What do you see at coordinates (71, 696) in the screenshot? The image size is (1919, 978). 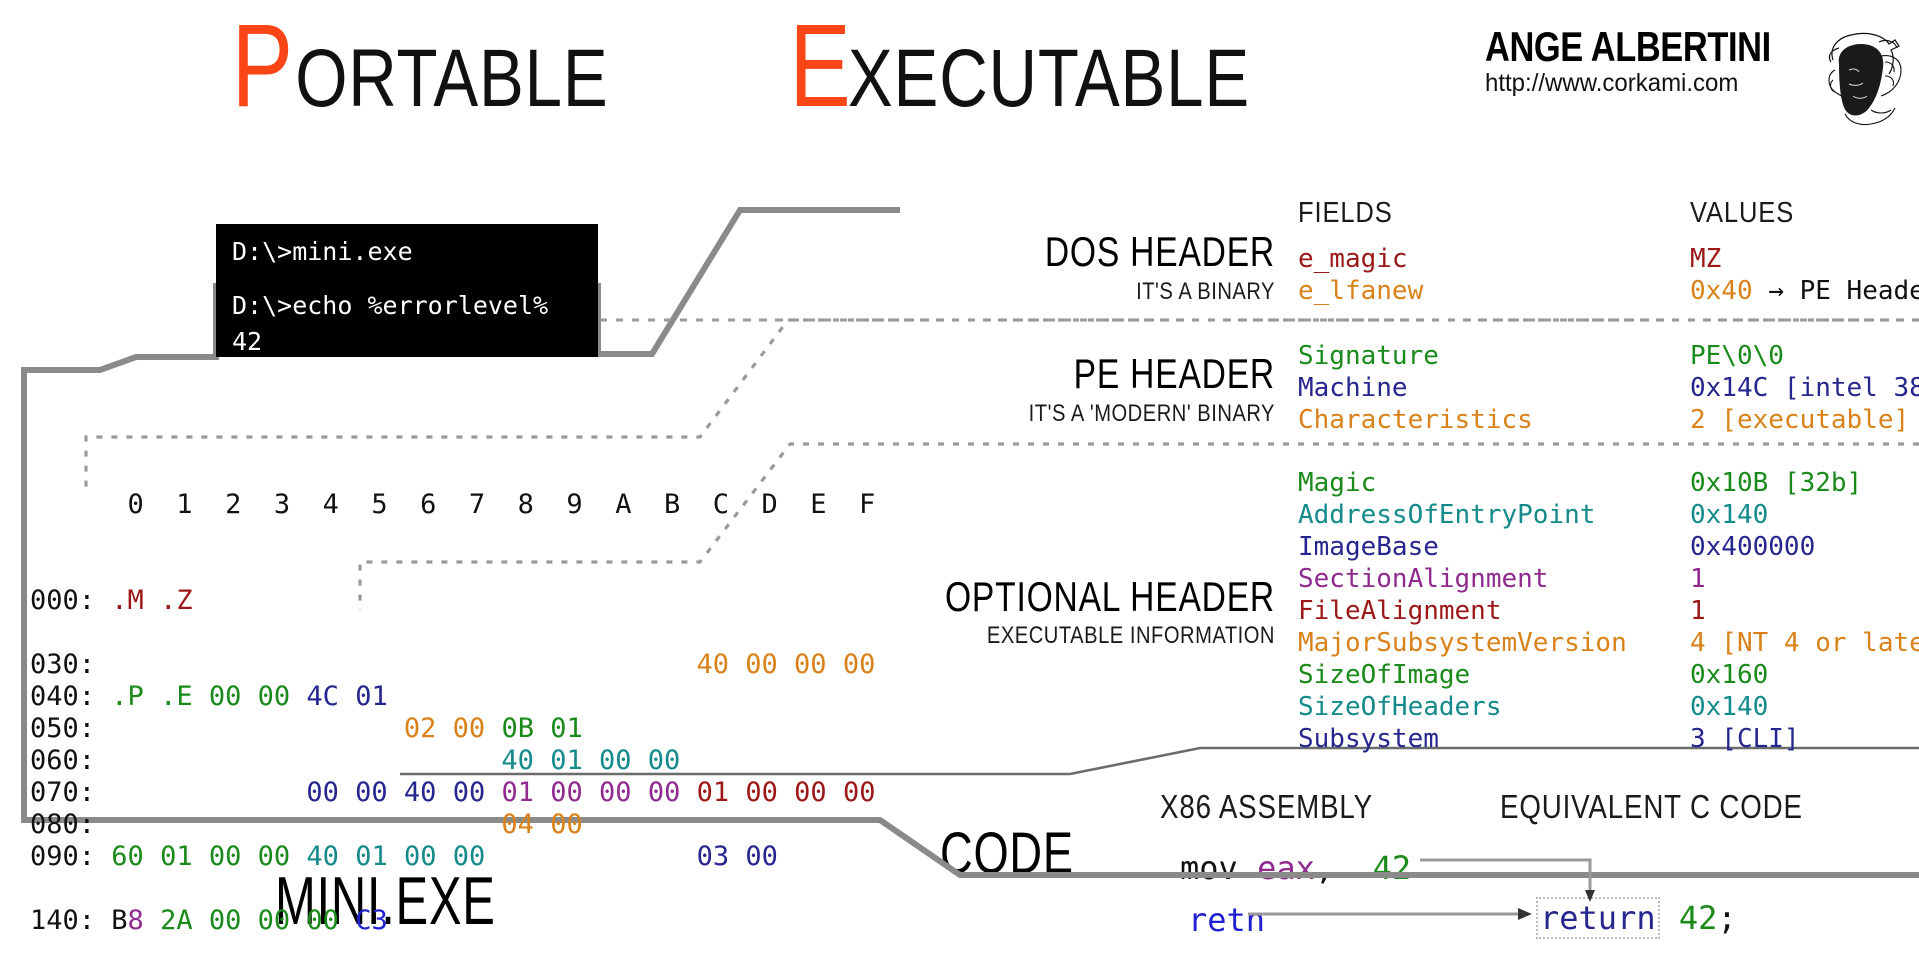 I see `hex-address: 040:` at bounding box center [71, 696].